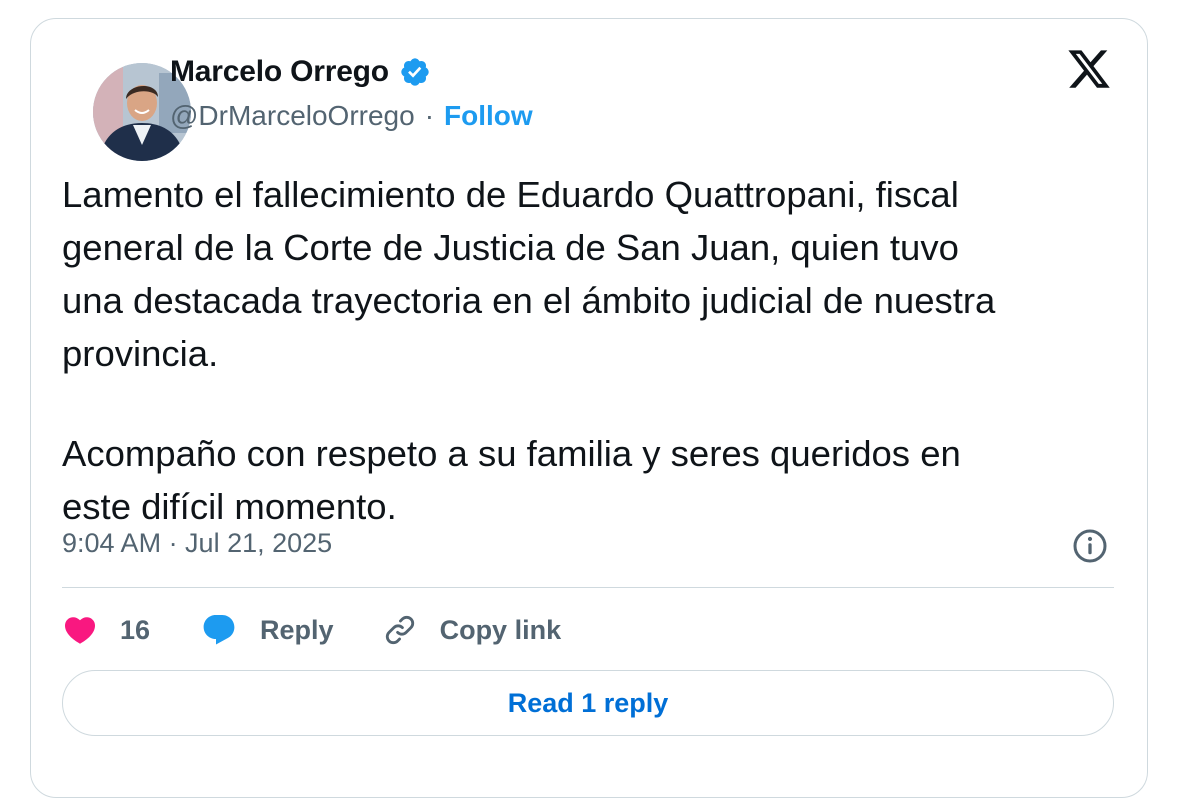  I want to click on x-logo-icon, so click(1089, 69).